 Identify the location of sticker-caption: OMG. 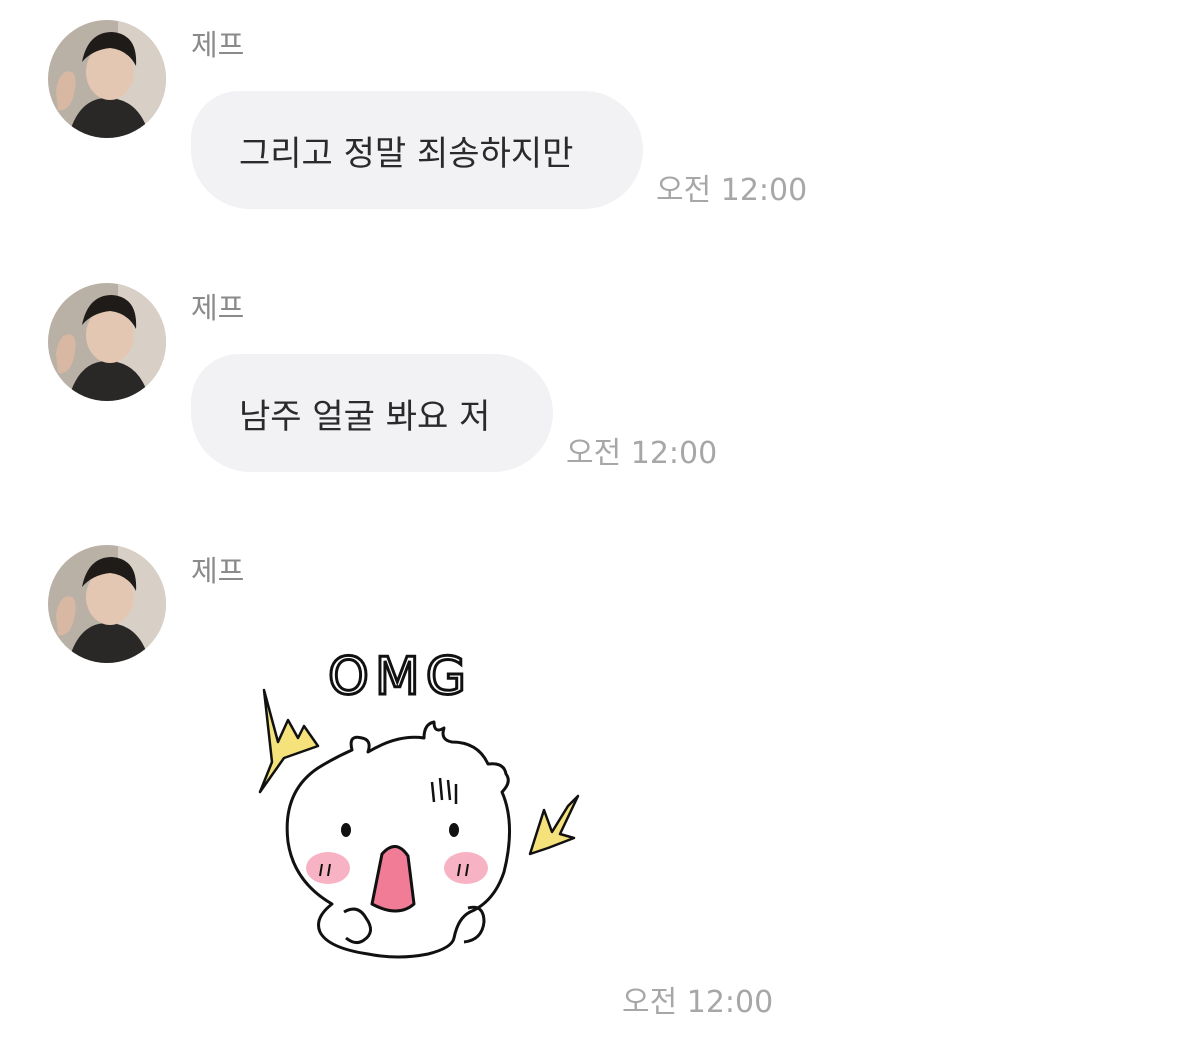
(400, 677).